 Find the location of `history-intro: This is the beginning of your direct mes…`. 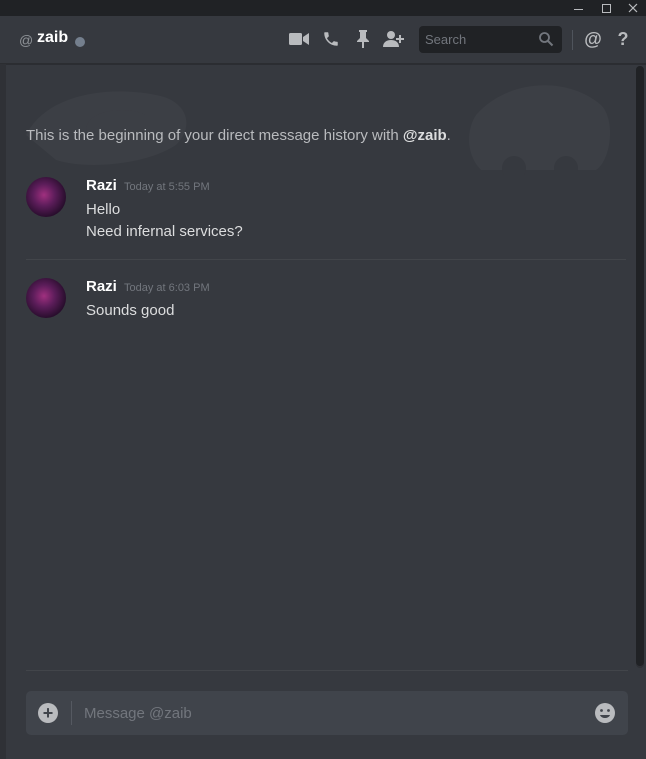

history-intro: This is the beginning of your direct mes… is located at coordinates (238, 135).